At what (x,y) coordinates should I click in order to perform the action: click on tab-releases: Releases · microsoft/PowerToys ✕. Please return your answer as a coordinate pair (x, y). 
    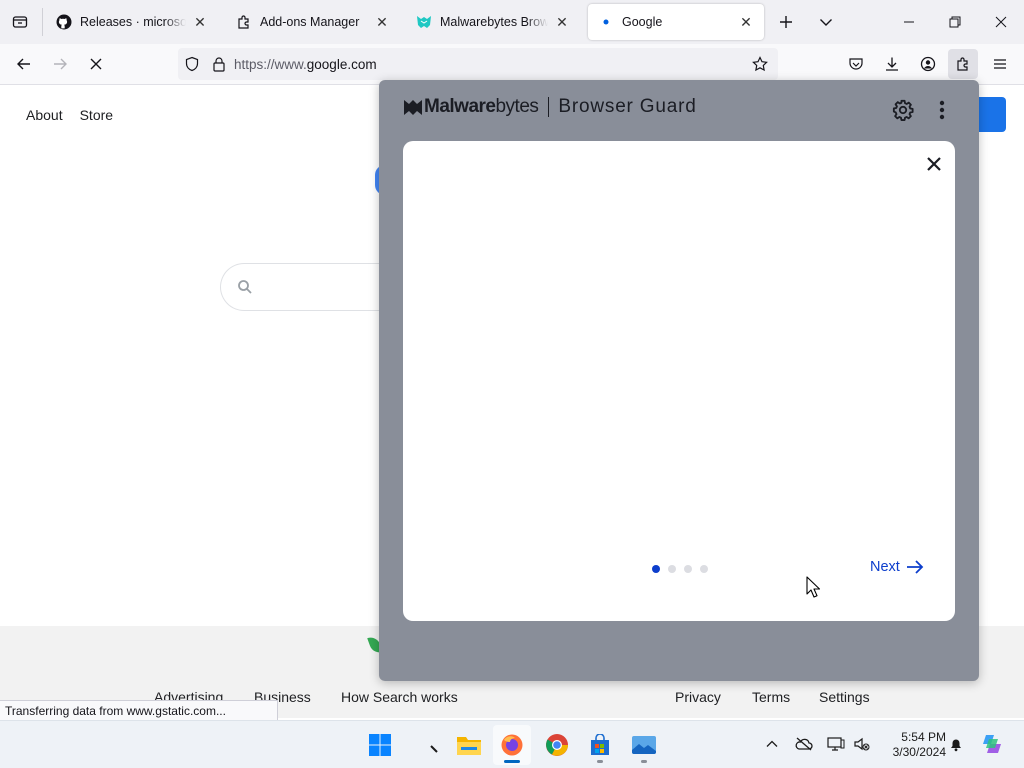
    Looking at the image, I should click on (132, 22).